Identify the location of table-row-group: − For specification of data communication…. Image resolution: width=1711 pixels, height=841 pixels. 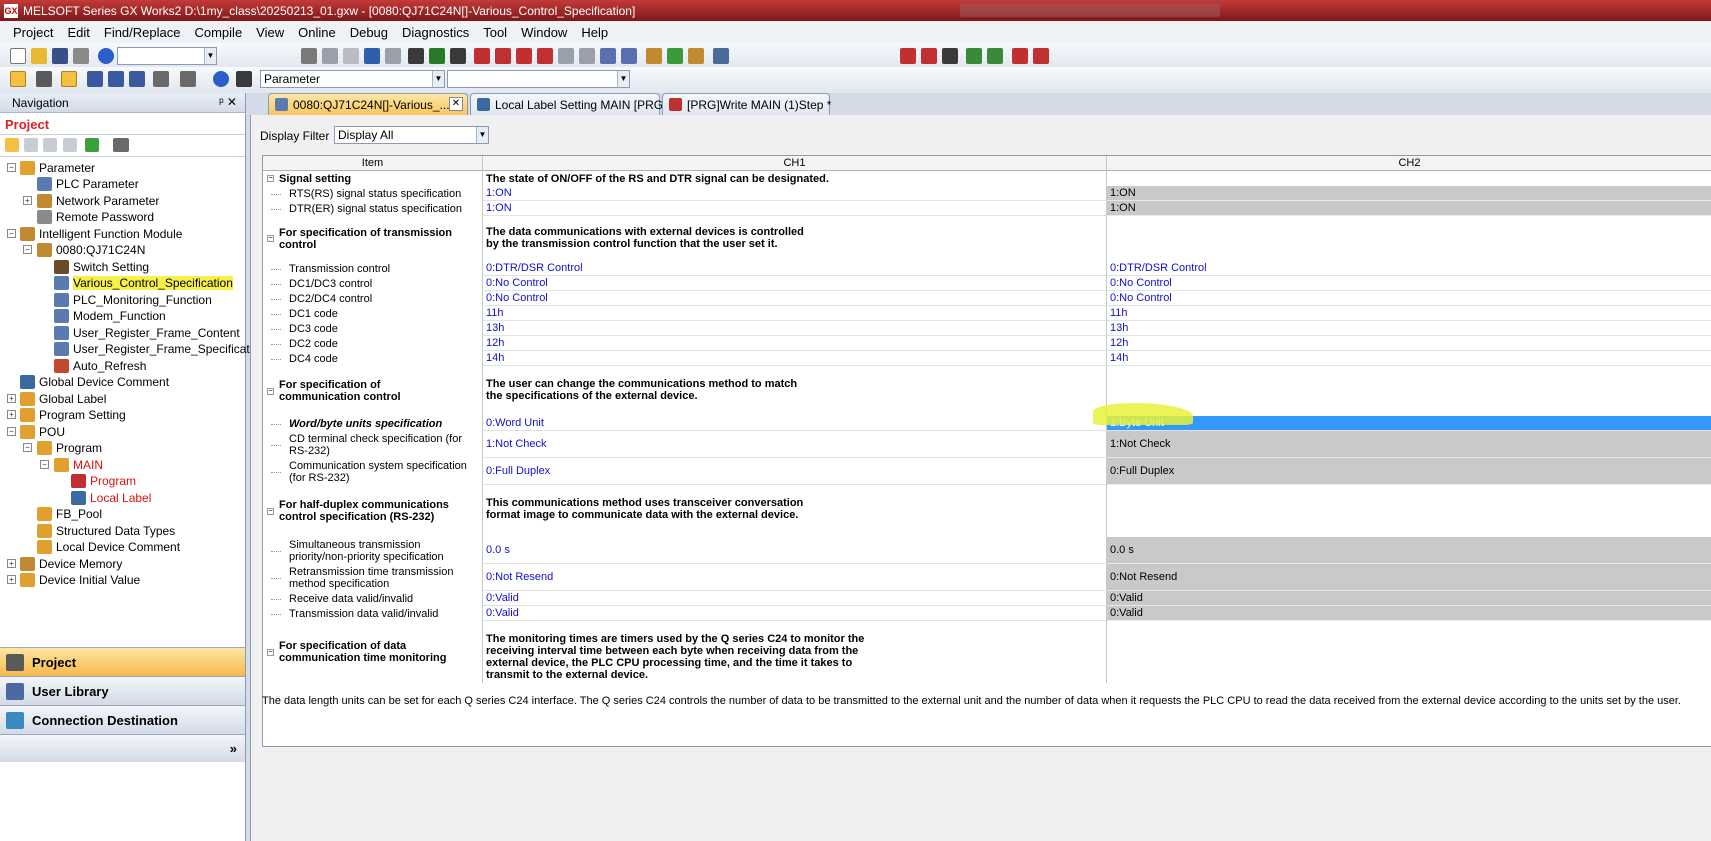
(987, 652).